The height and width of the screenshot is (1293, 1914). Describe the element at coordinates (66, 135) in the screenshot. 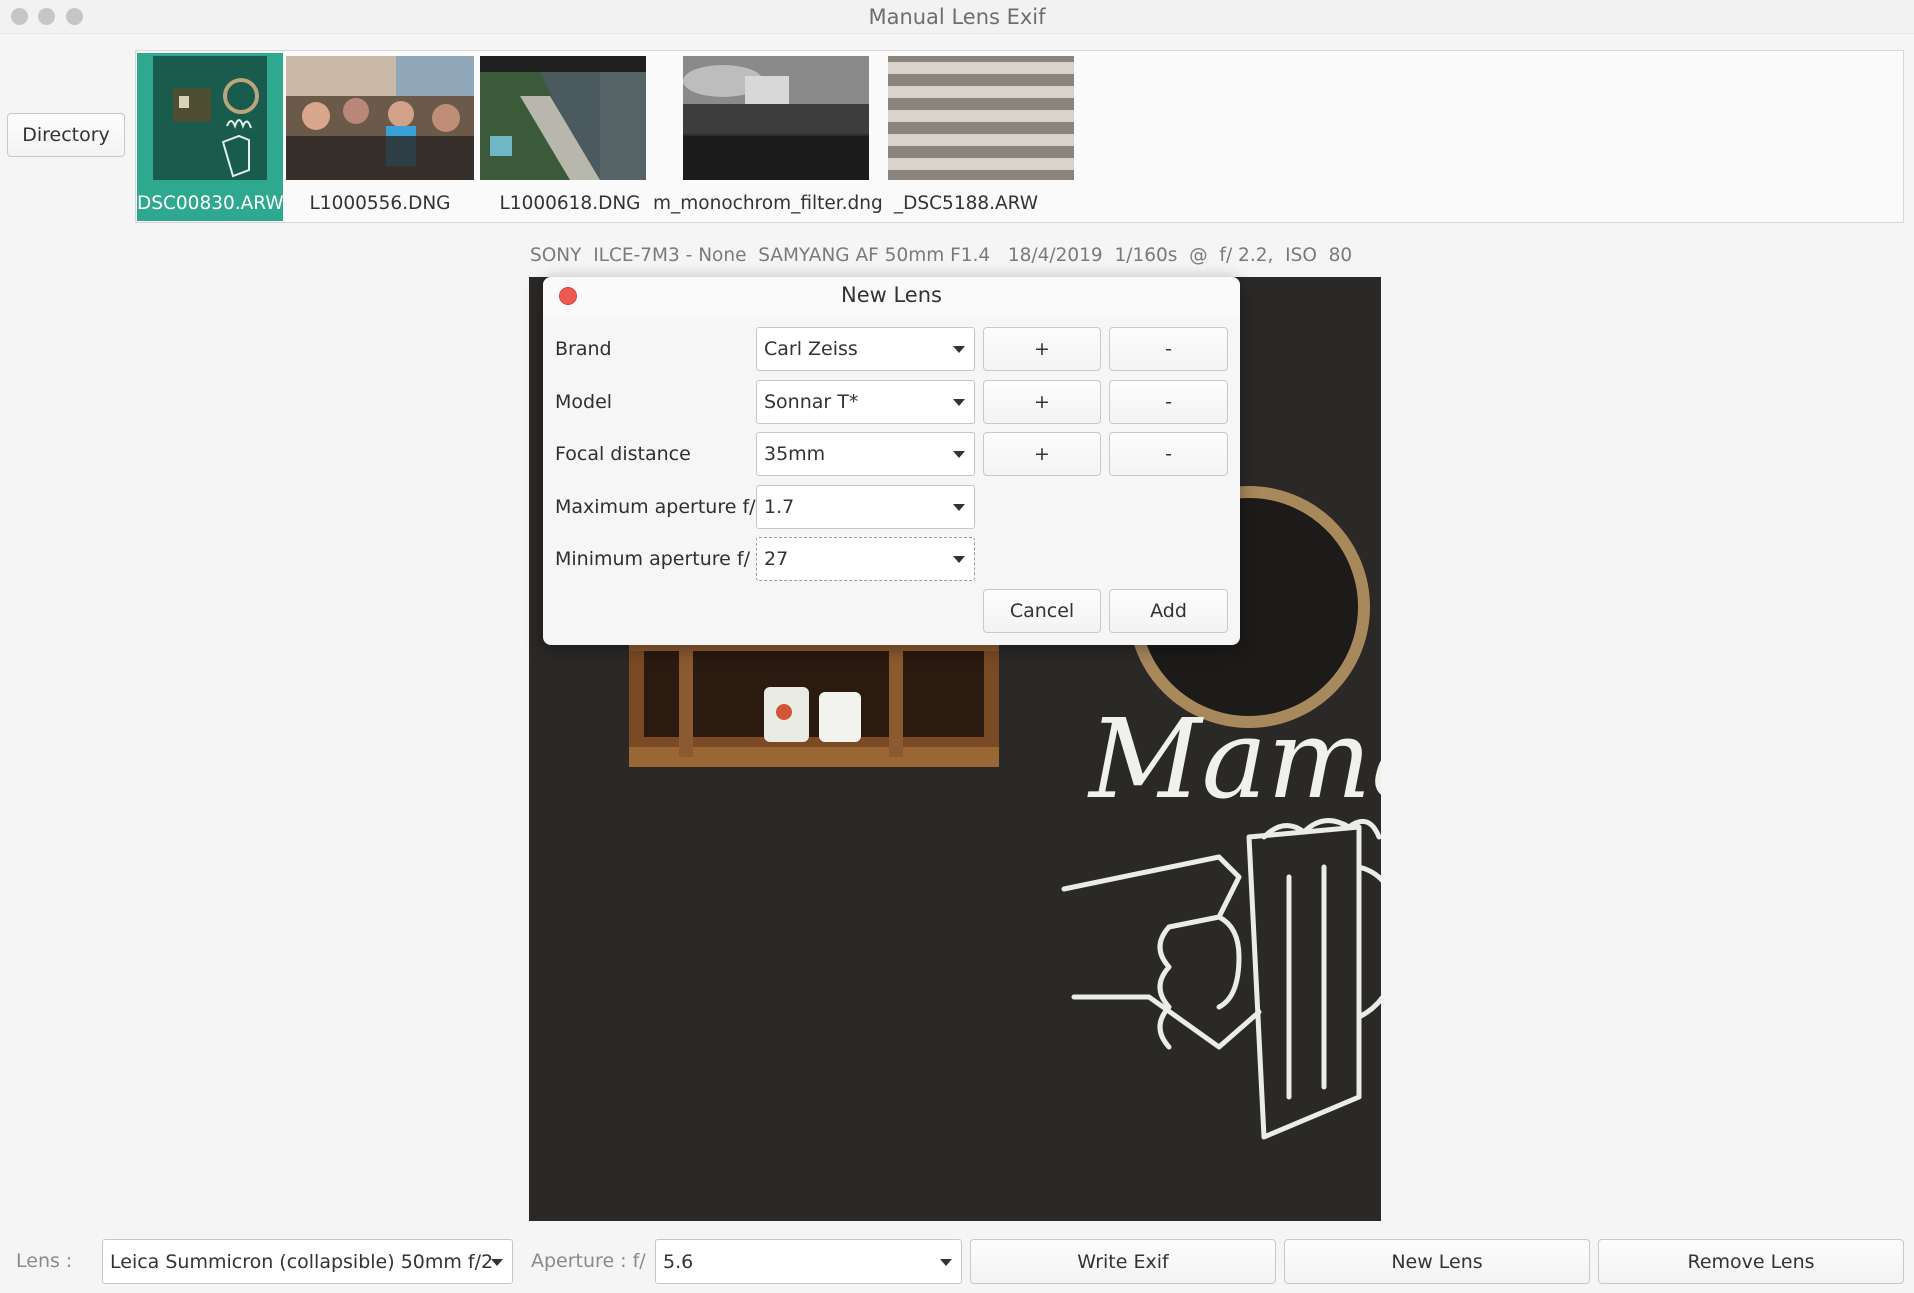

I see `directory-button: Directory` at that location.